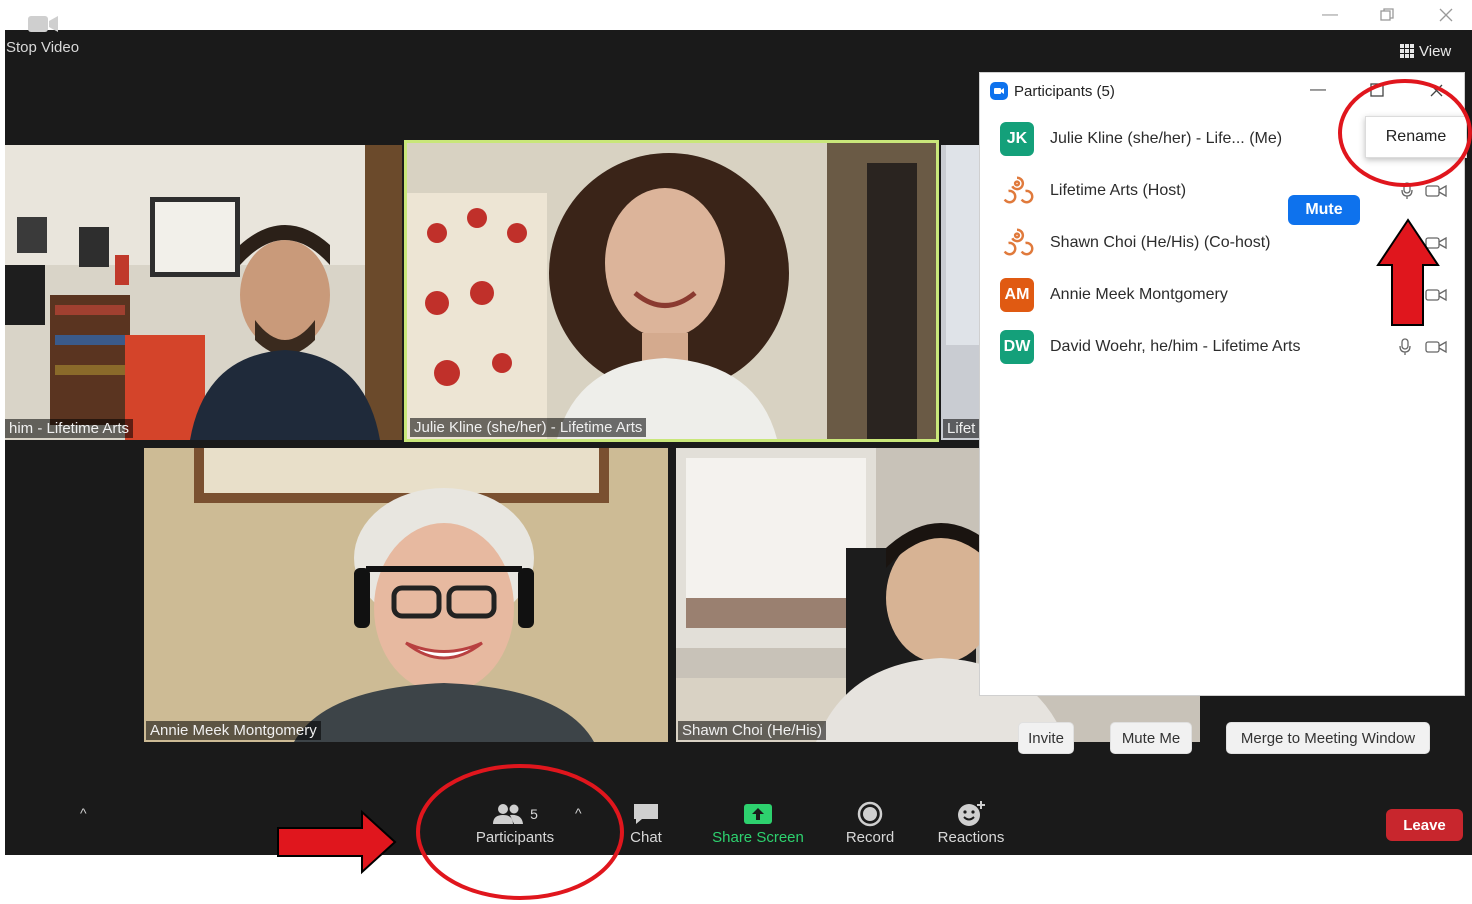  I want to click on tile-name-label: Shawn Choi (He/His), so click(752, 730).